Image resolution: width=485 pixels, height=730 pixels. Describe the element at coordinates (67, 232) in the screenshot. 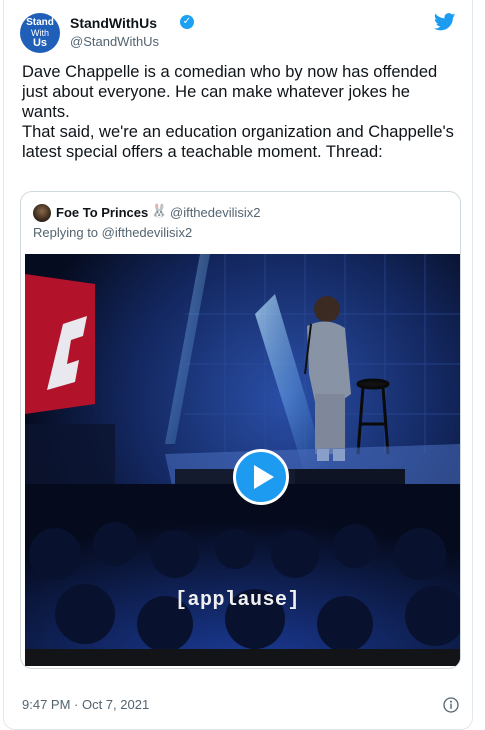

I see `replying-to-label: Replying to` at that location.